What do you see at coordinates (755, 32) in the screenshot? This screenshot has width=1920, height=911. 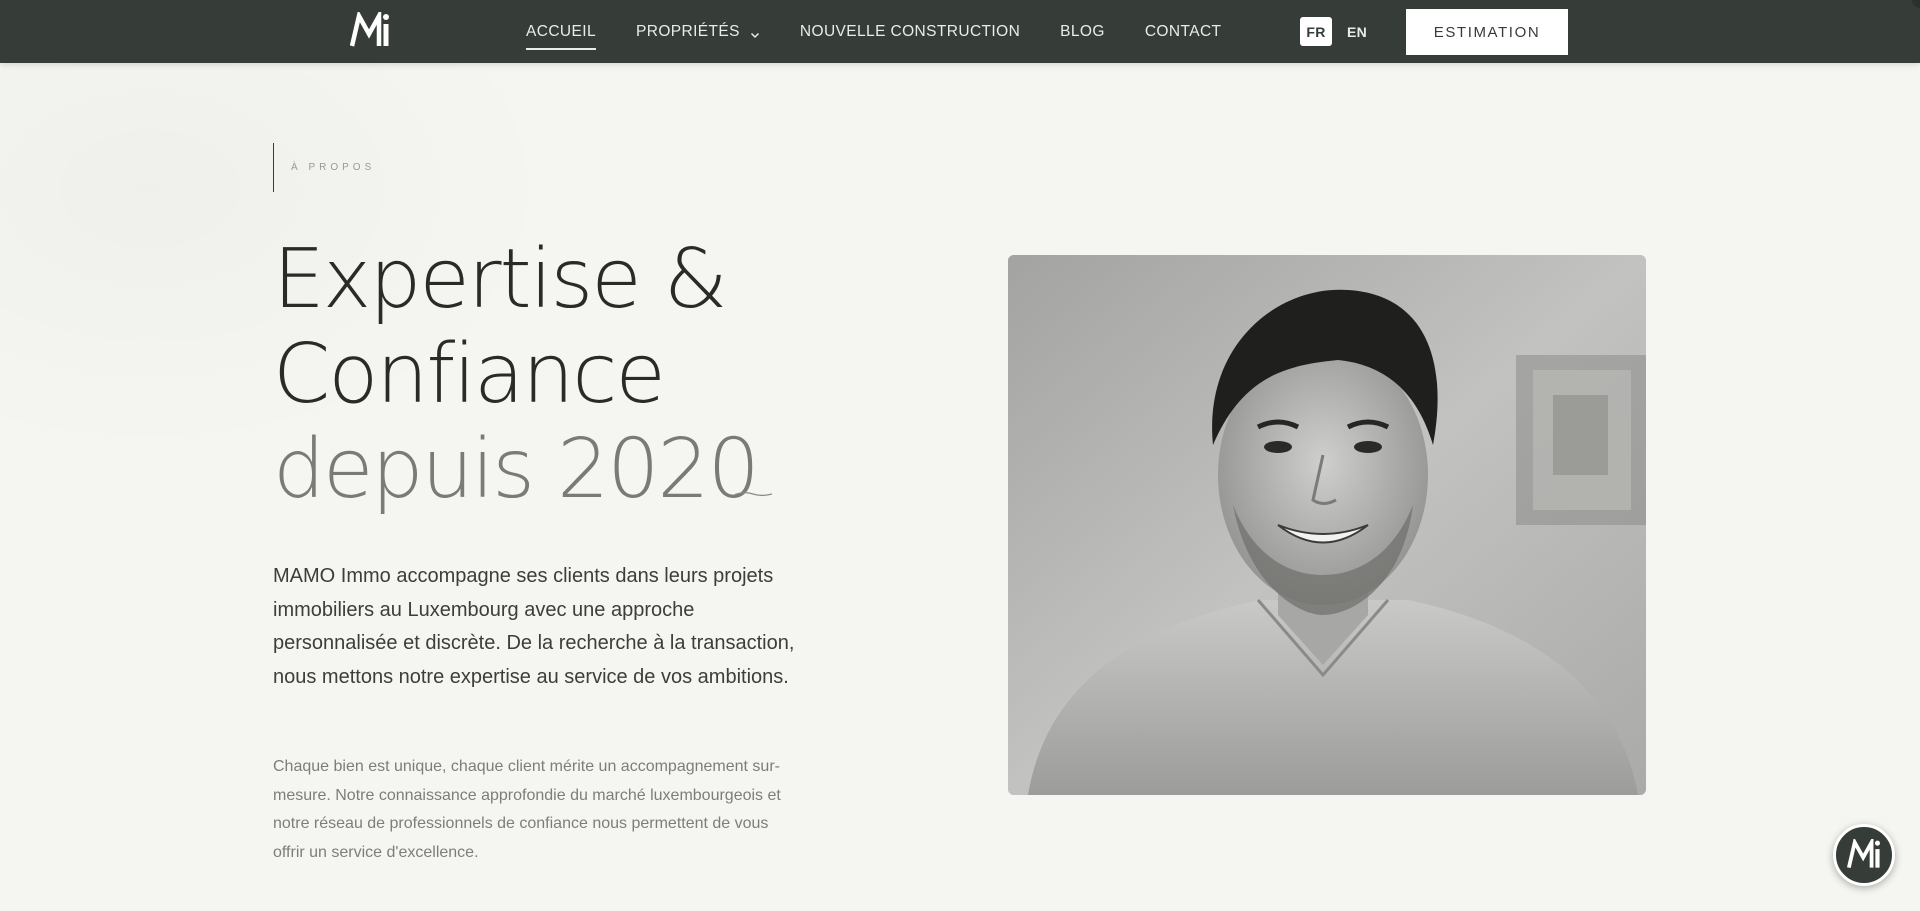 I see `chevron-down-icon` at bounding box center [755, 32].